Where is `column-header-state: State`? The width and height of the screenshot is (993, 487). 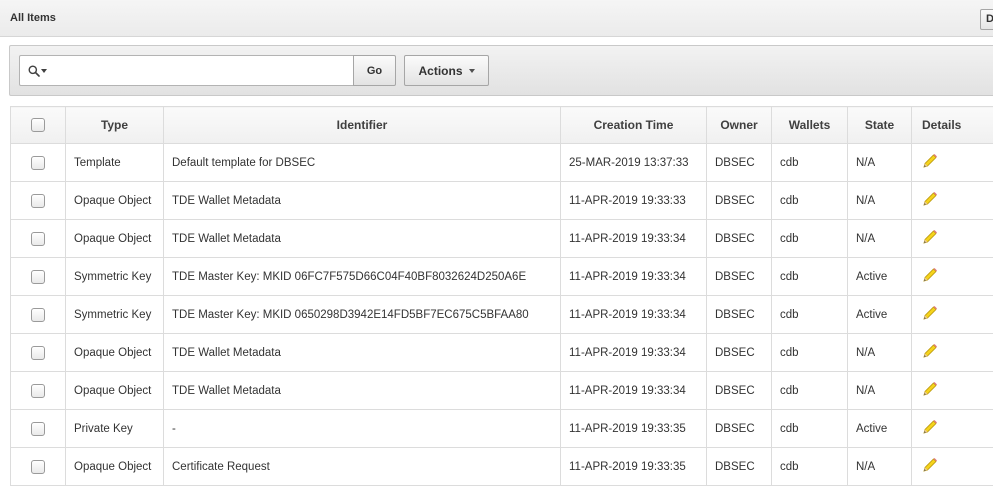
column-header-state: State is located at coordinates (879, 125).